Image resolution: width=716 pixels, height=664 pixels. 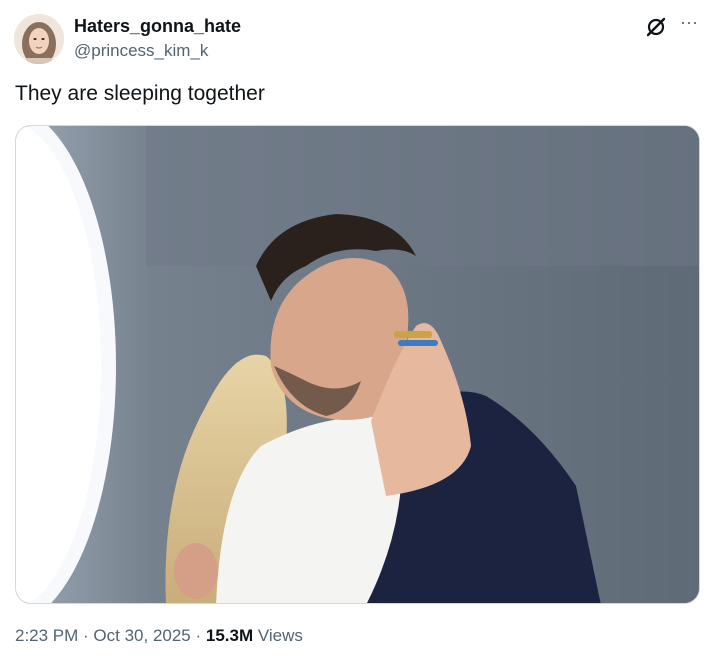 What do you see at coordinates (278, 635) in the screenshot?
I see `views-label: Views` at bounding box center [278, 635].